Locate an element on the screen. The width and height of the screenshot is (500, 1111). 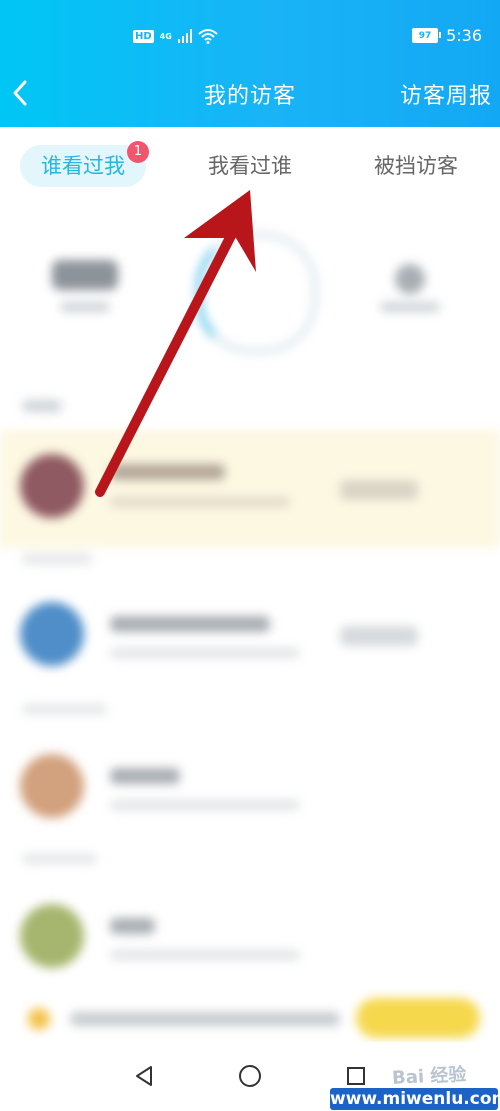
clock: 5:36 is located at coordinates (464, 35).